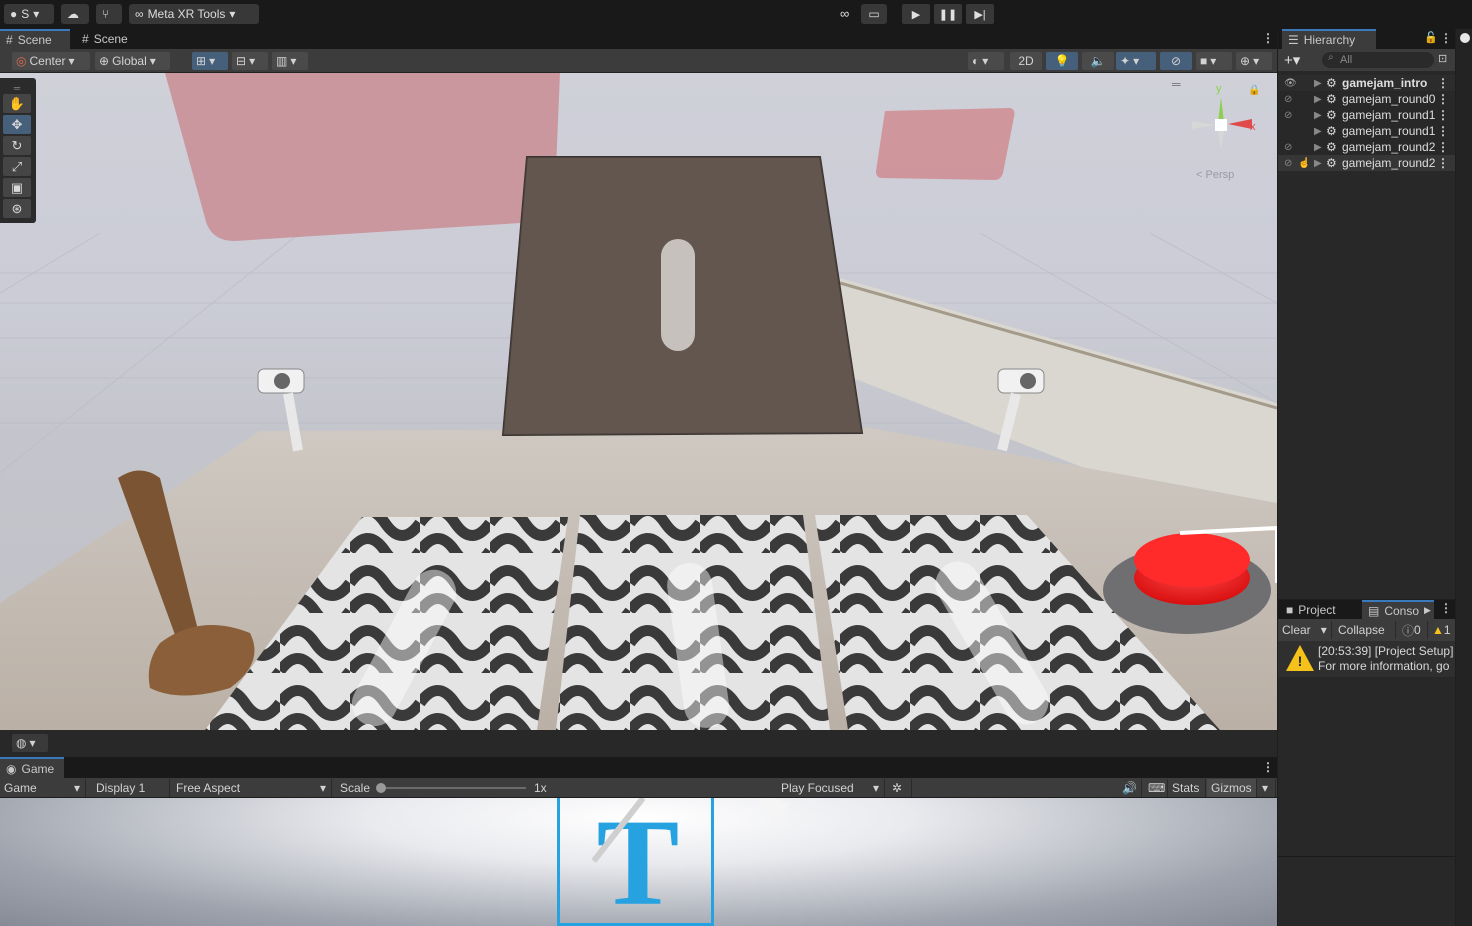 This screenshot has height=926, width=1472. Describe the element at coordinates (1365, 630) in the screenshot. I see `collapse-button: Collapse` at that location.